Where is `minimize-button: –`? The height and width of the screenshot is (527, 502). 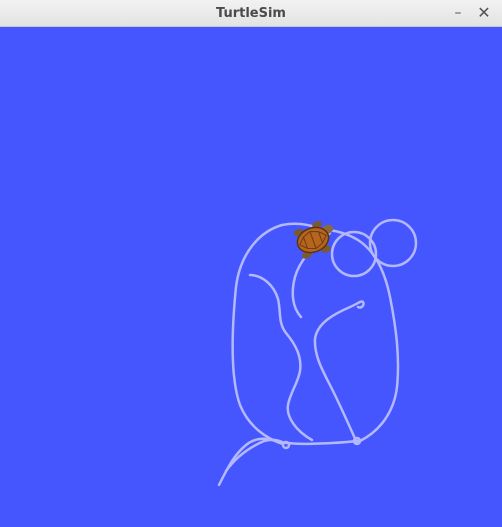 minimize-button: – is located at coordinates (458, 13).